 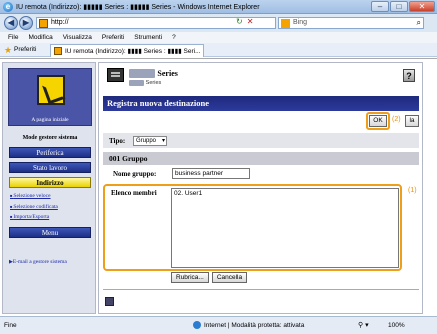 I want to click on stop-icon: ✕, so click(x=250, y=21).